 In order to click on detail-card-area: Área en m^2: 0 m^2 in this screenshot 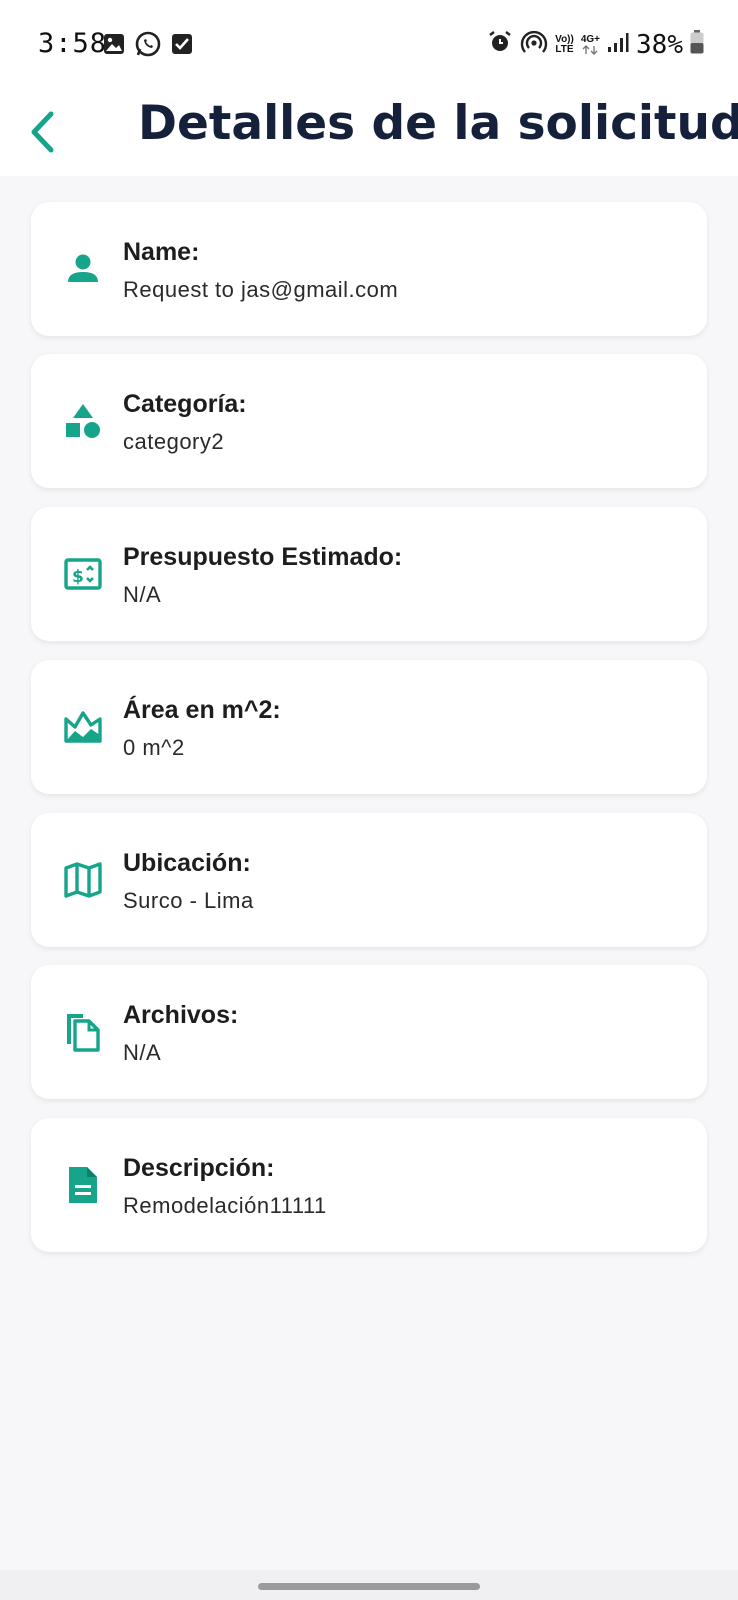, I will do `click(369, 727)`.